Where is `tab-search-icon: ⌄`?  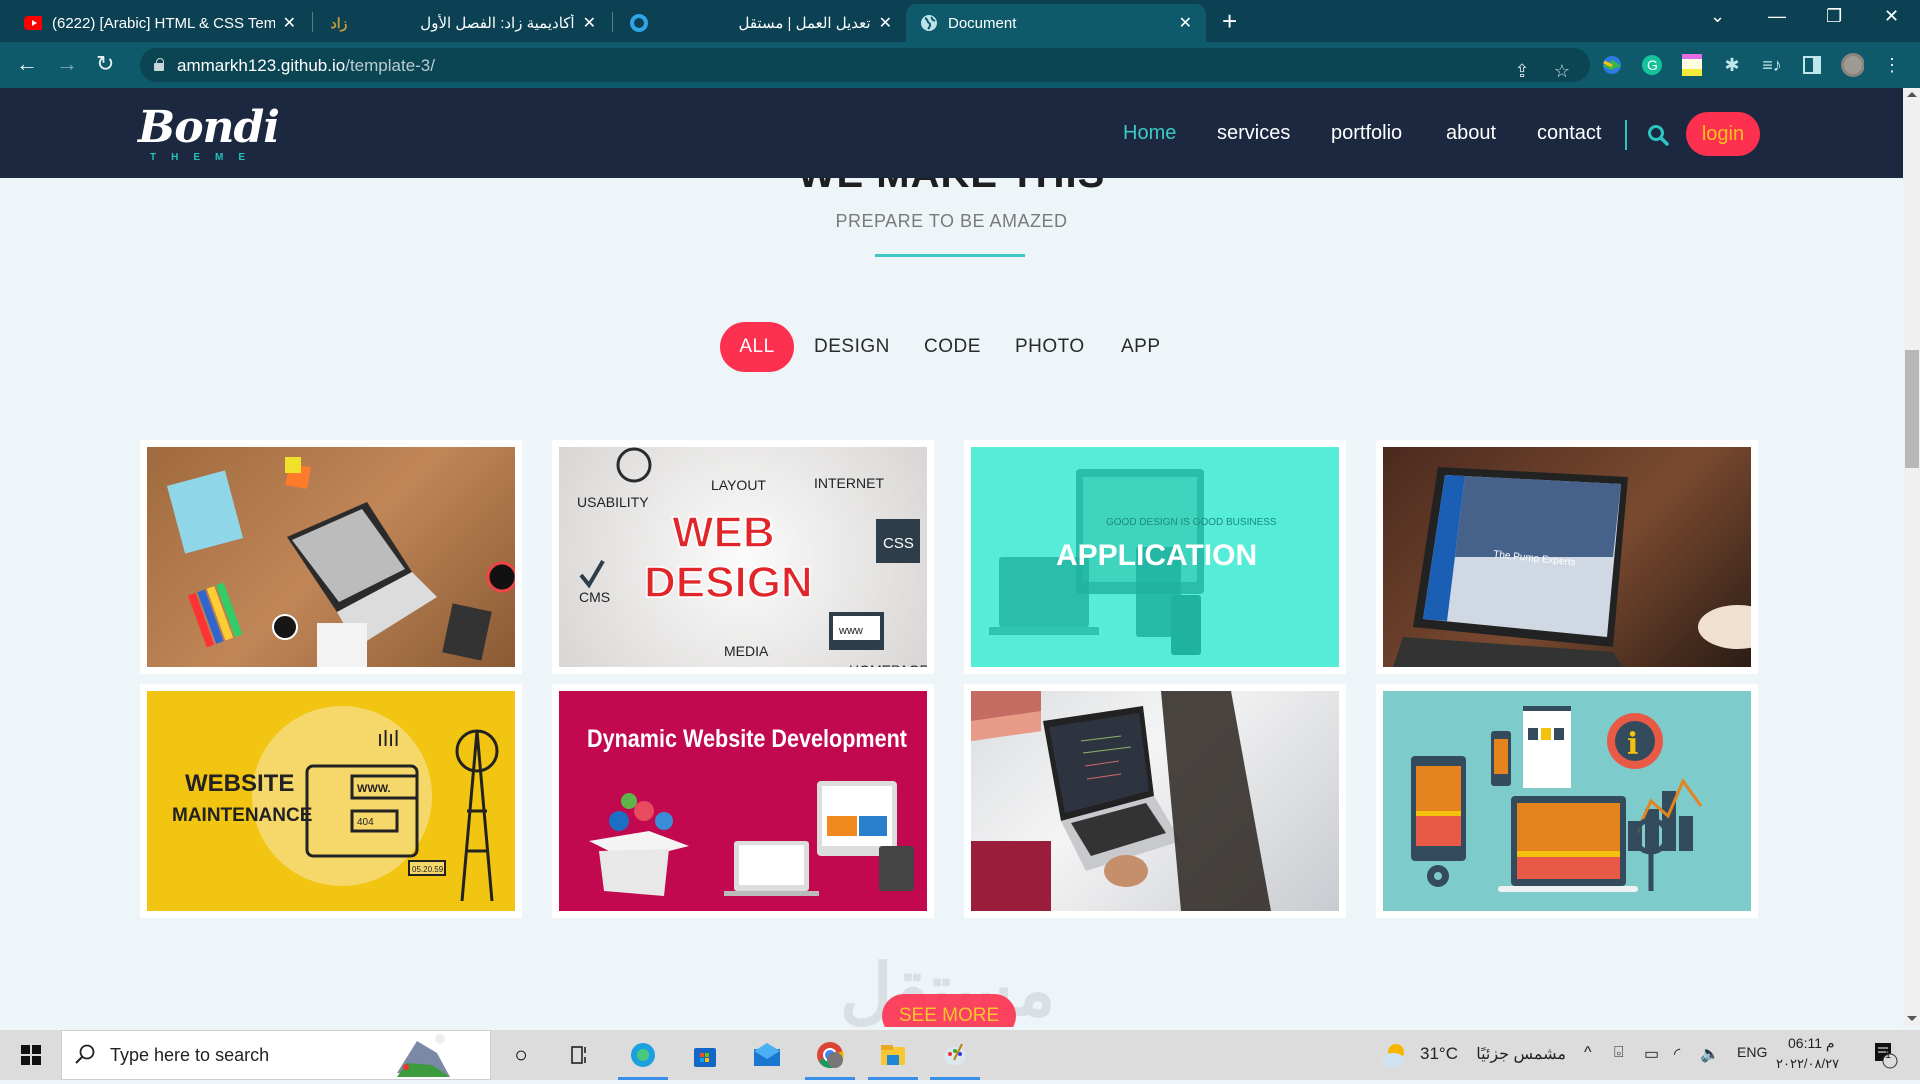
tab-search-icon: ⌄ is located at coordinates (1717, 16).